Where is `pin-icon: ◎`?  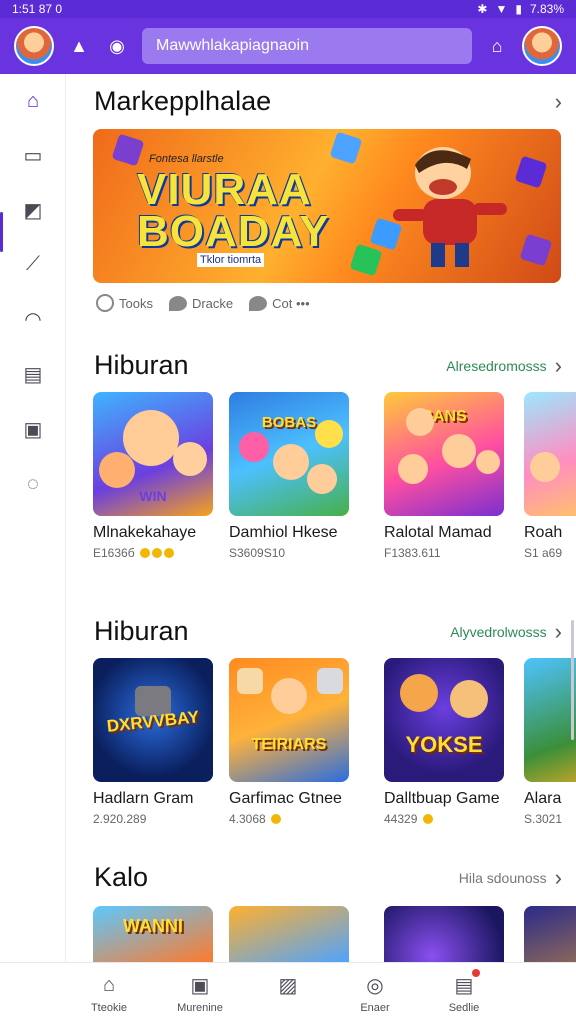
pin-icon: ◎ is located at coordinates (375, 985).